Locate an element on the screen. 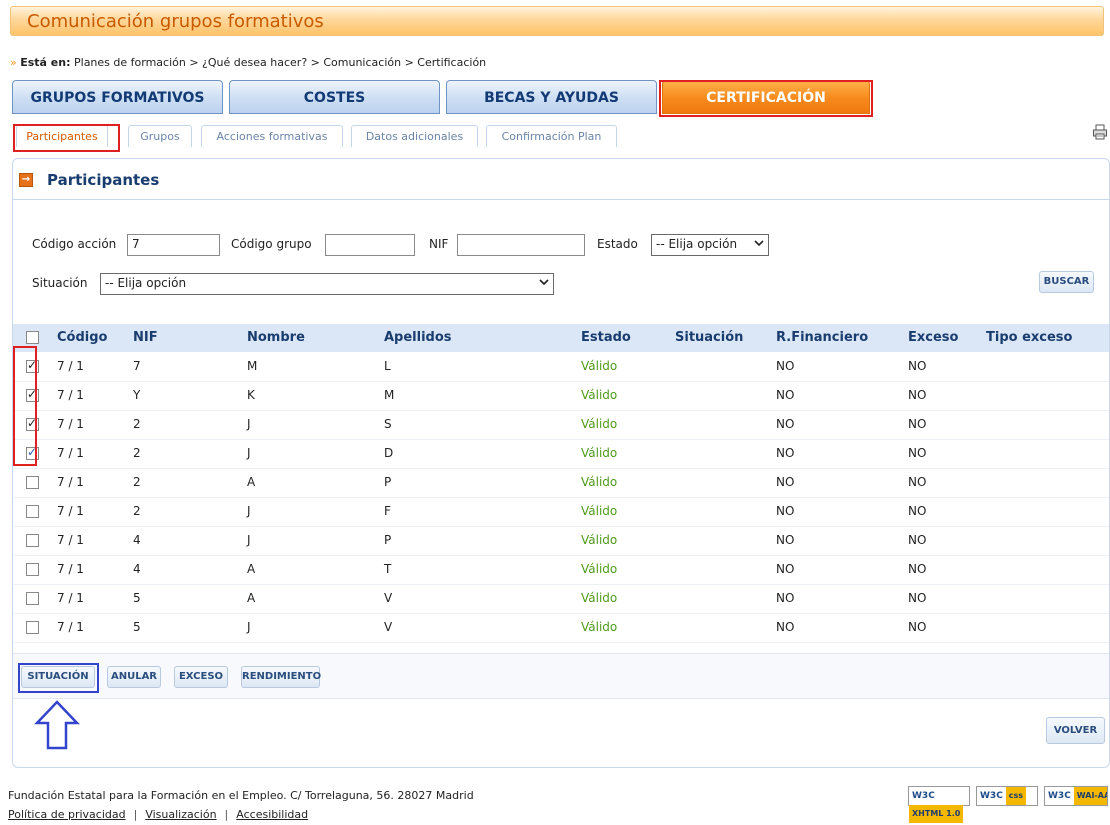  cell-apellidos: S is located at coordinates (388, 424).